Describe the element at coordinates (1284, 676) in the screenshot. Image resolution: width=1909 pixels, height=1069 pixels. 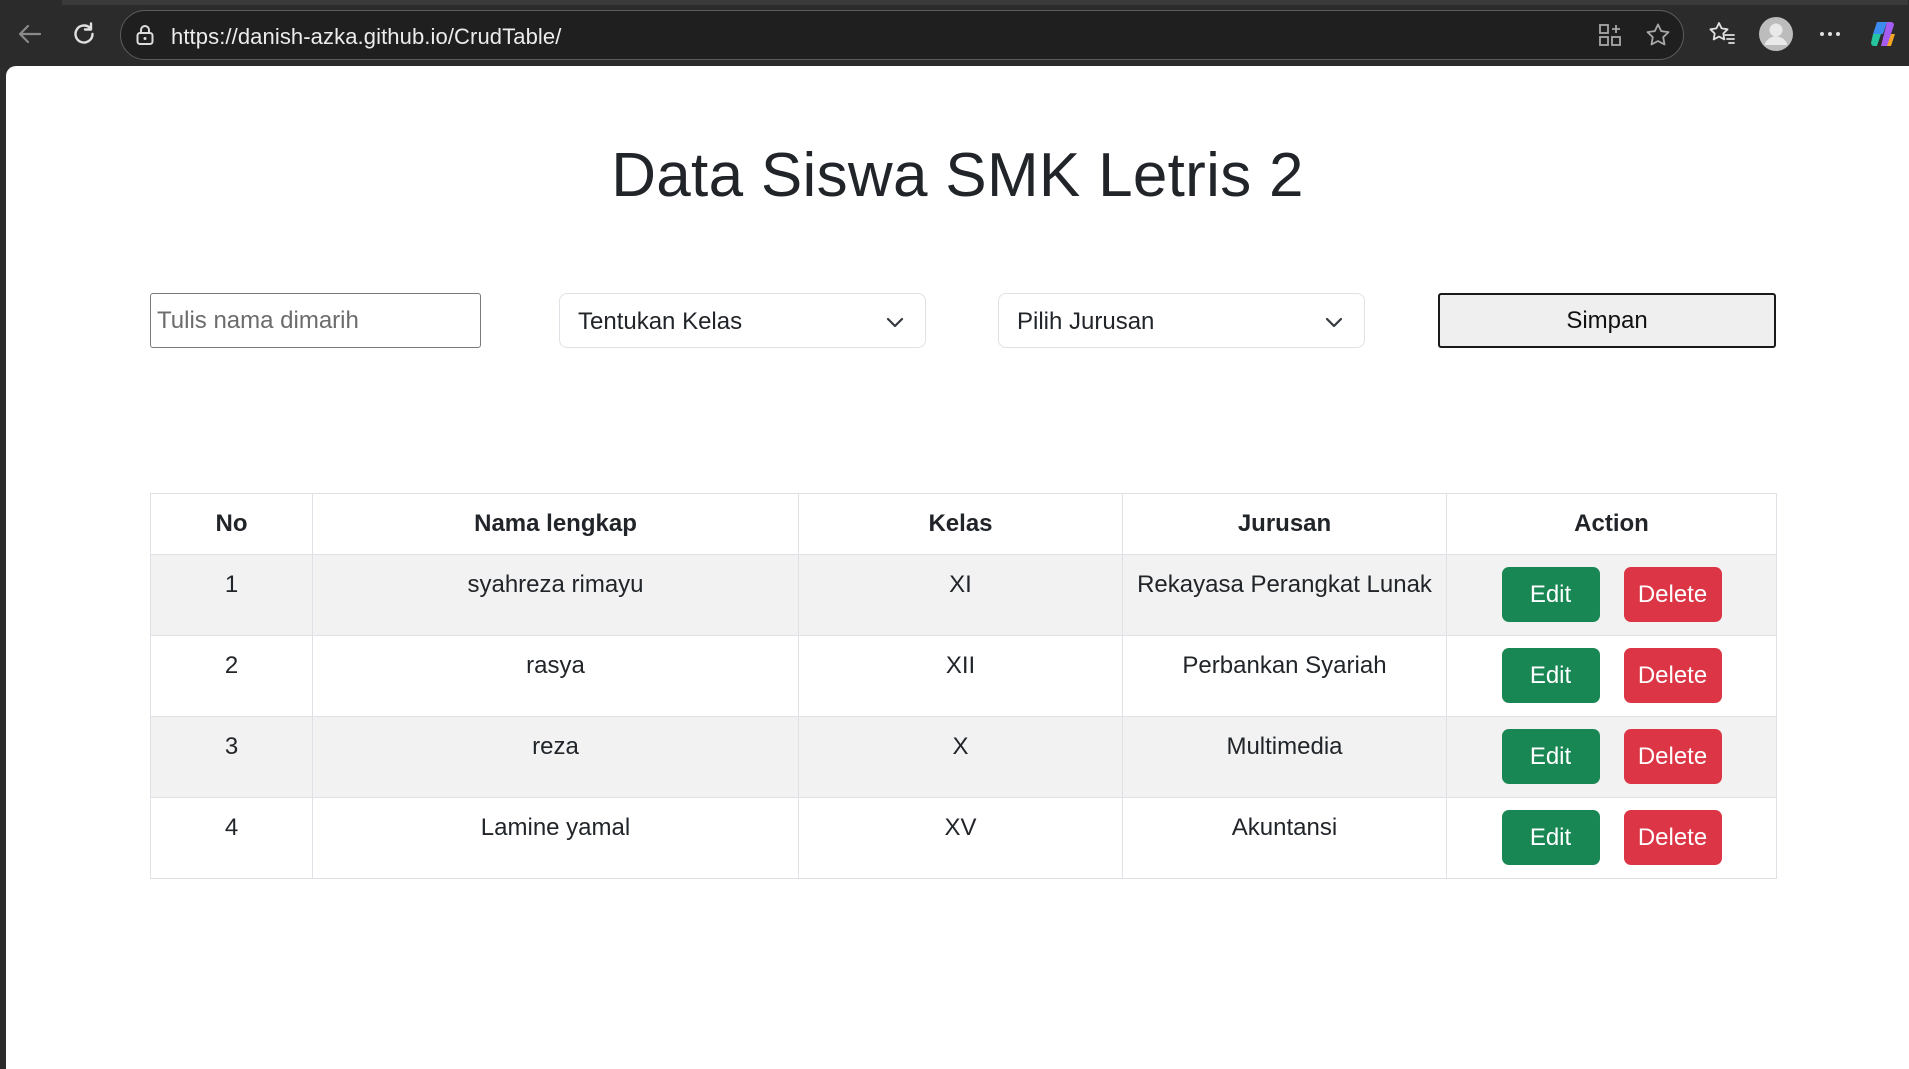
I see `cell-jurusan: Perbankan Syariah` at that location.